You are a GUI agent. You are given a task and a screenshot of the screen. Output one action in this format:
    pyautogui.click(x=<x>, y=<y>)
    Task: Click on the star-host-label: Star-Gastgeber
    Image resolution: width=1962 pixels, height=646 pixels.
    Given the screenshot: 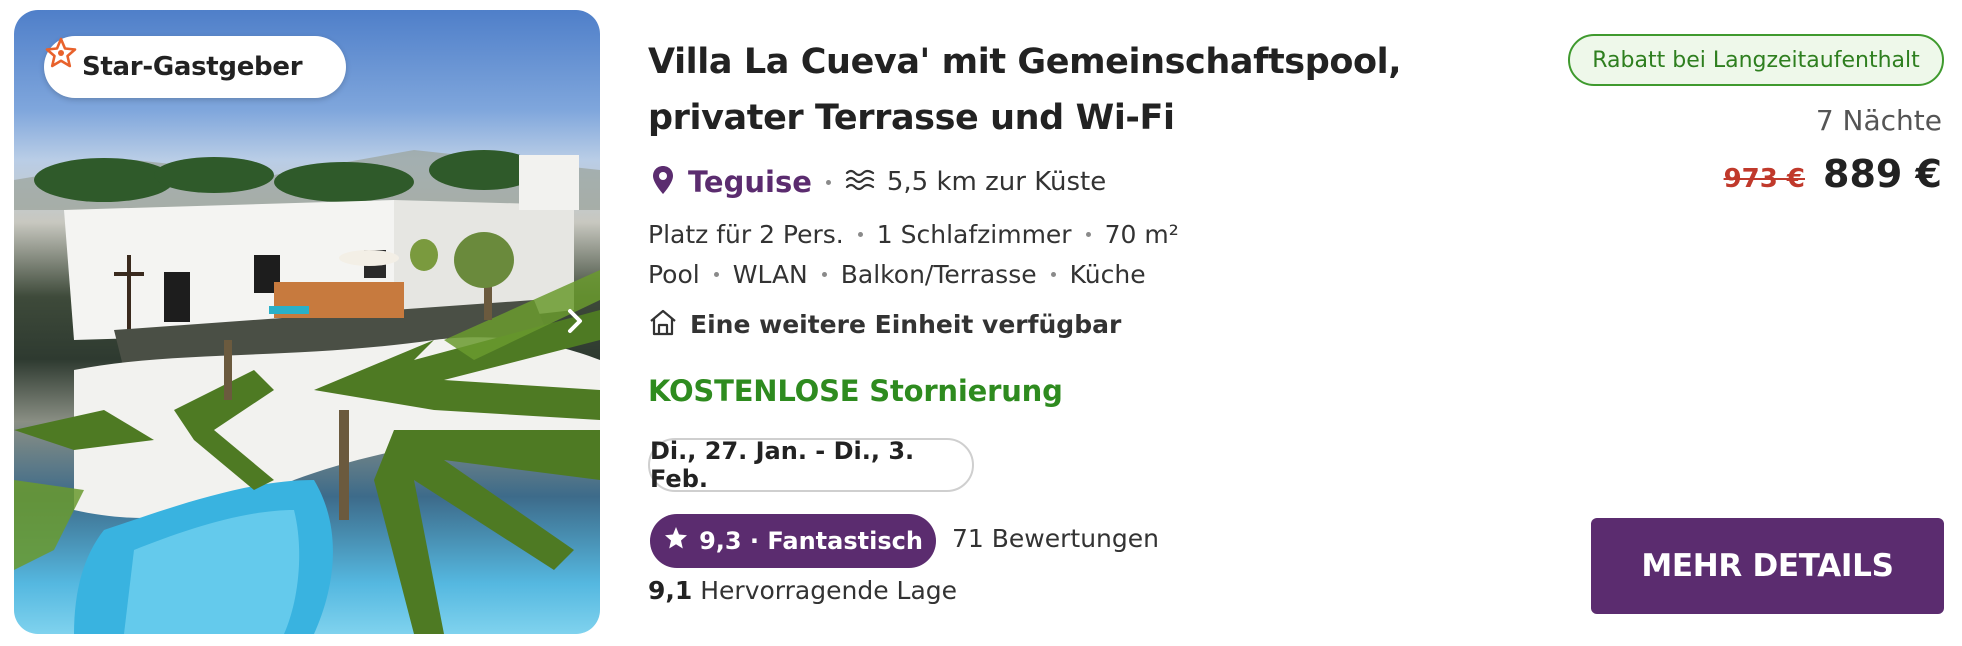 What is the action you would take?
    pyautogui.click(x=192, y=67)
    